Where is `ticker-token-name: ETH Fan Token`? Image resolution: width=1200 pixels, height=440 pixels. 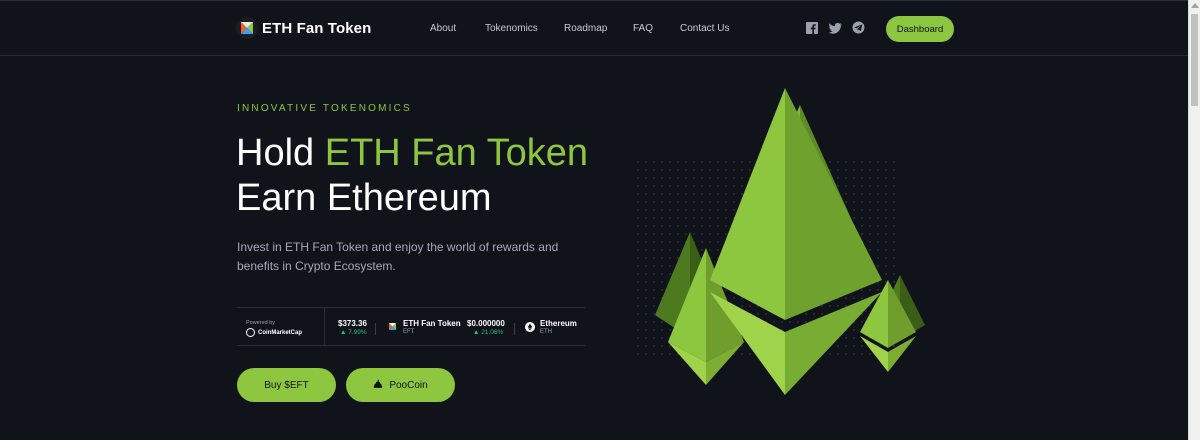
ticker-token-name: ETH Fan Token is located at coordinates (432, 323).